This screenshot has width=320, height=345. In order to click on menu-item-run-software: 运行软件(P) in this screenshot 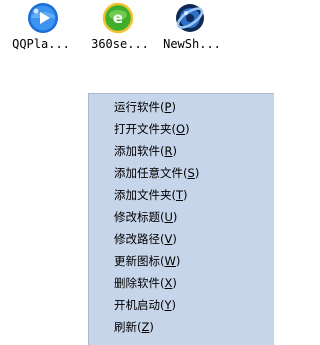, I will do `click(181, 107)`.